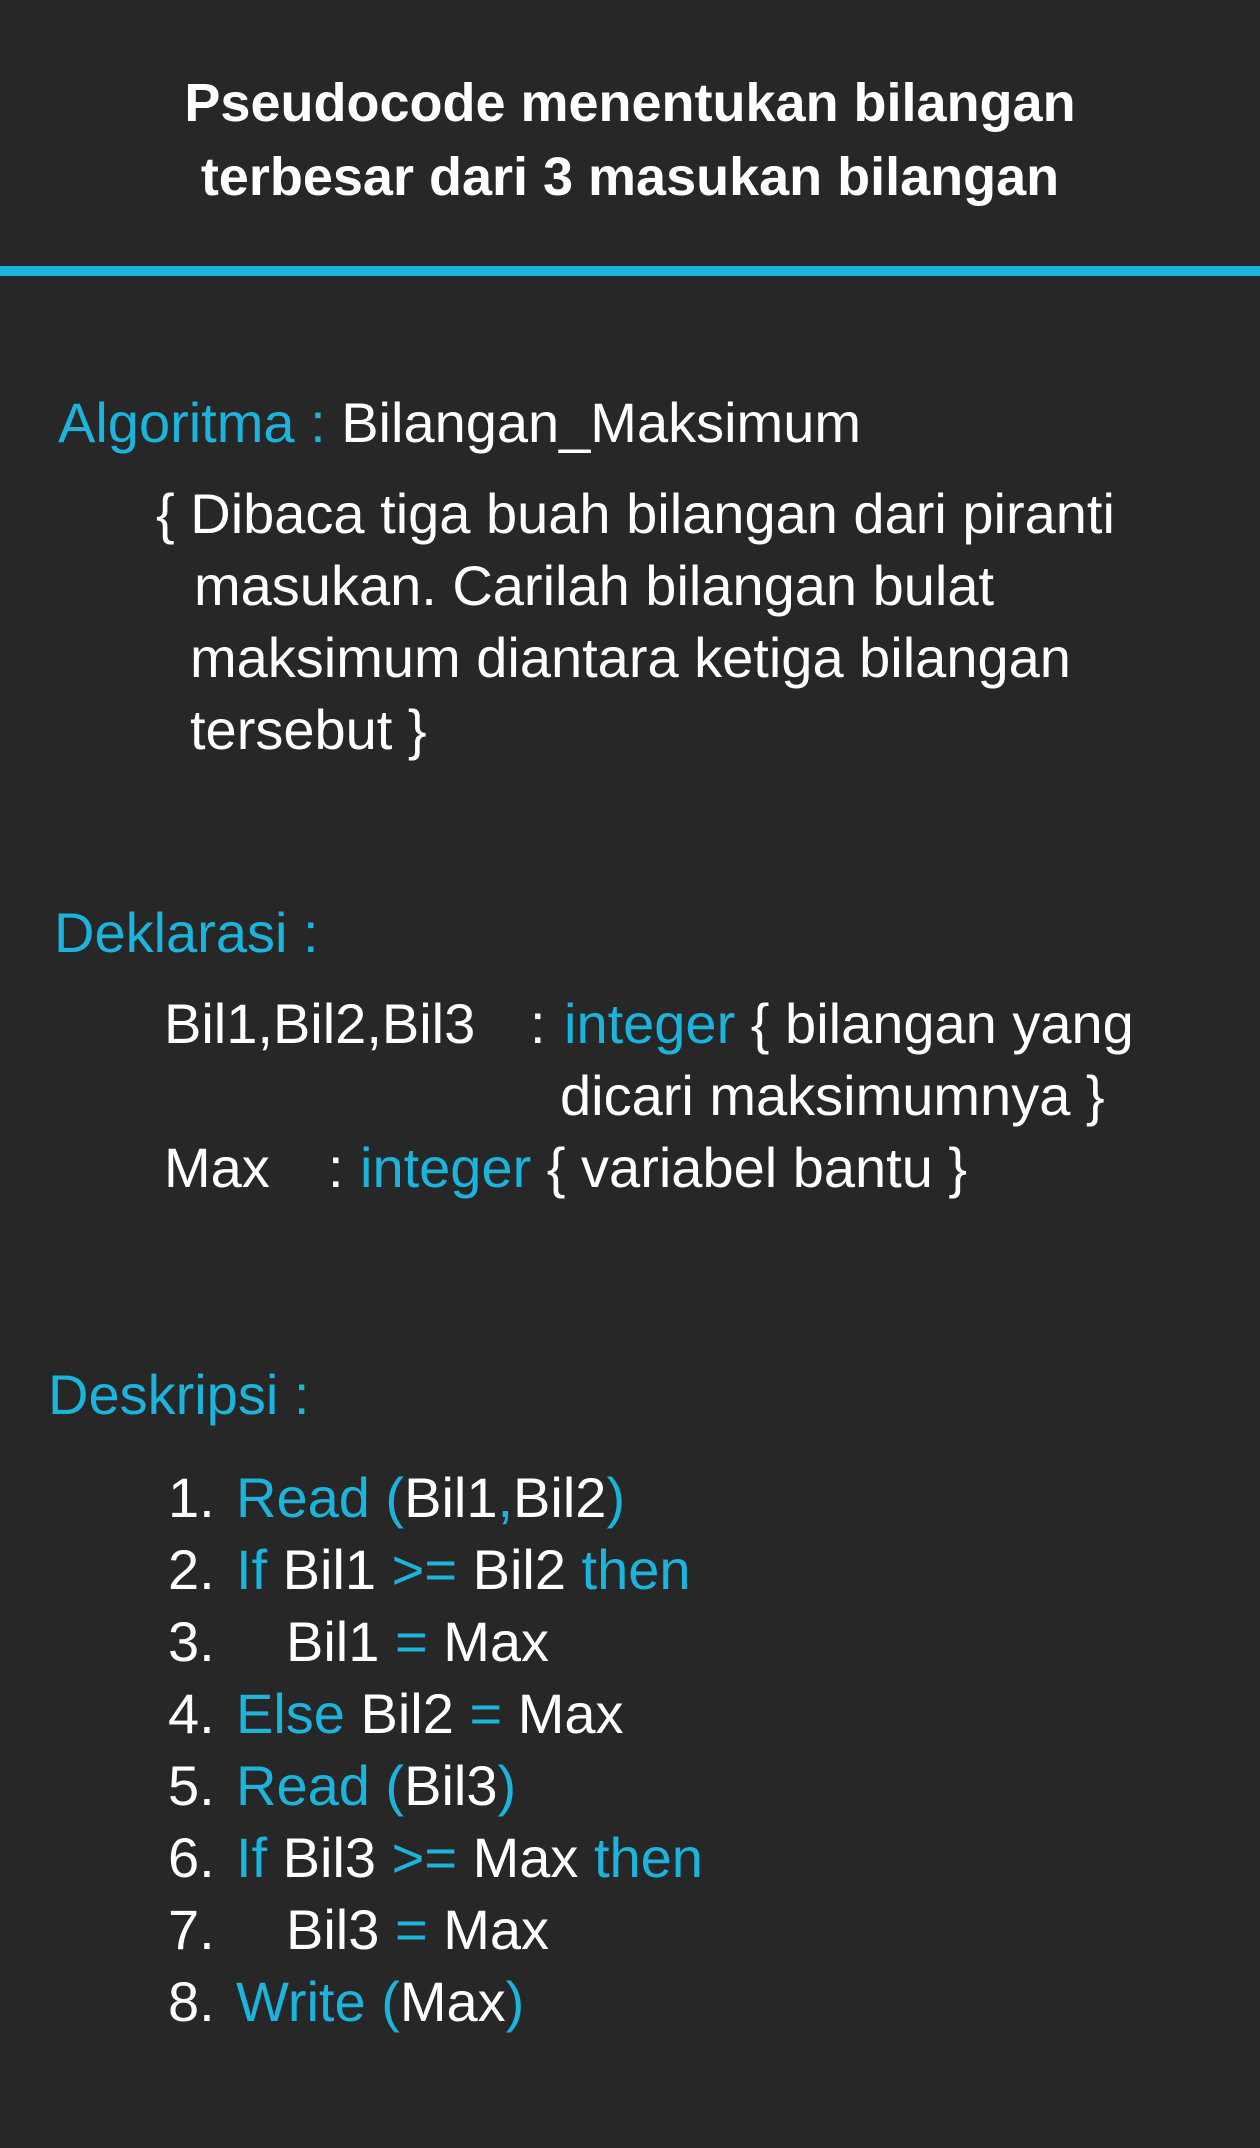  I want to click on algoritma-comment-line-2: masukan. Carilah bilangan bulat, so click(594, 585).